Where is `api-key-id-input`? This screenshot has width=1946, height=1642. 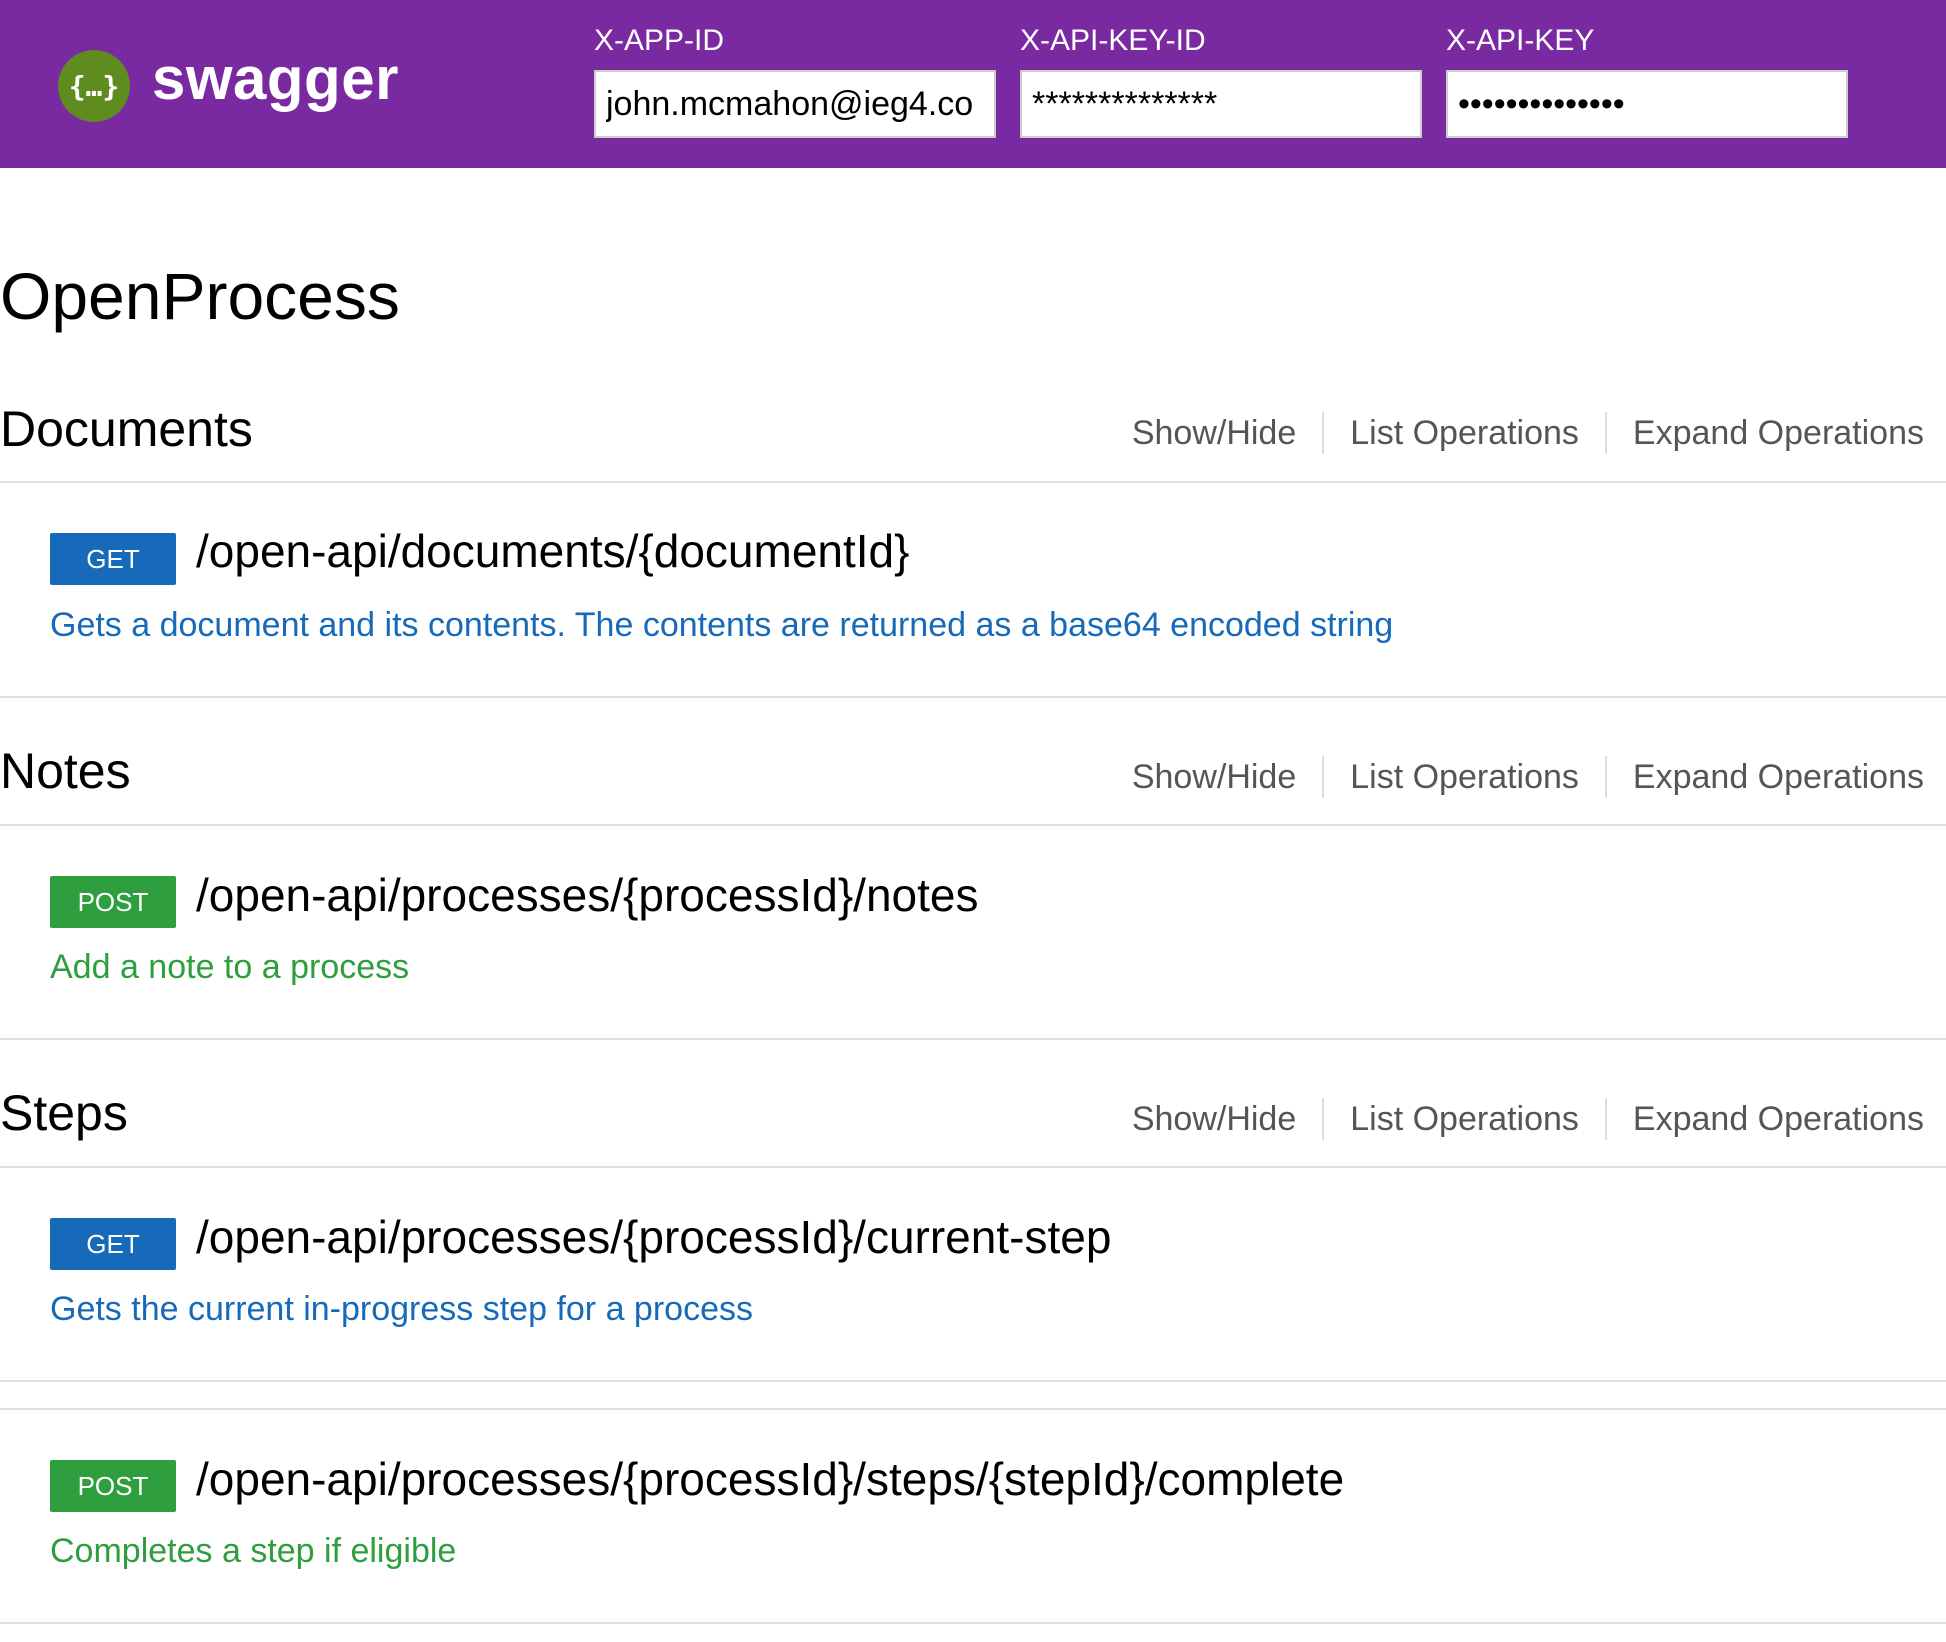
api-key-id-input is located at coordinates (1221, 104).